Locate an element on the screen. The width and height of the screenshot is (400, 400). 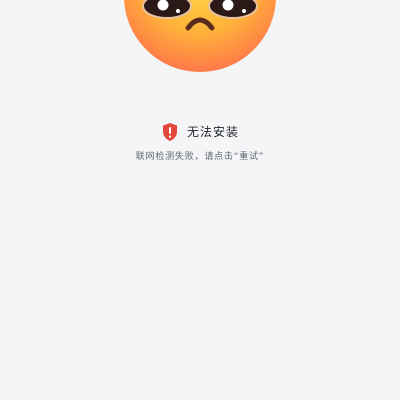
sad-face-emoji-icon is located at coordinates (200, 36).